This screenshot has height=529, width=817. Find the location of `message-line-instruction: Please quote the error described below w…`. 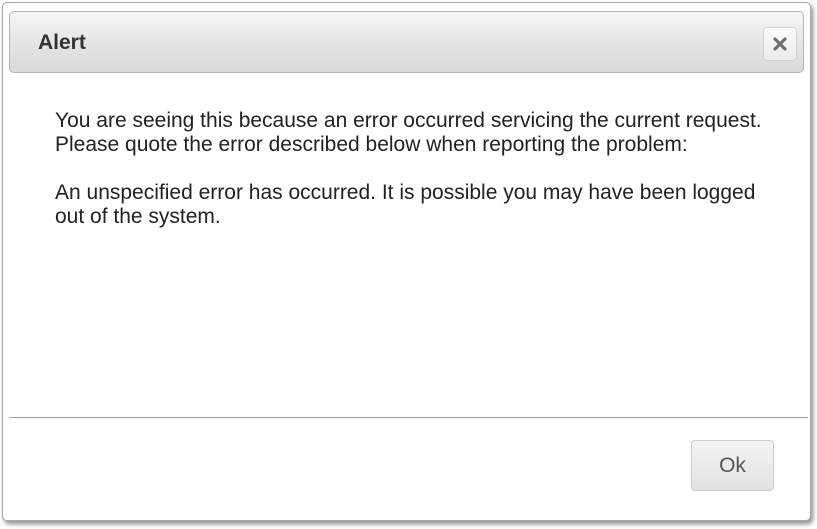

message-line-instruction: Please quote the error described below w… is located at coordinates (371, 144).